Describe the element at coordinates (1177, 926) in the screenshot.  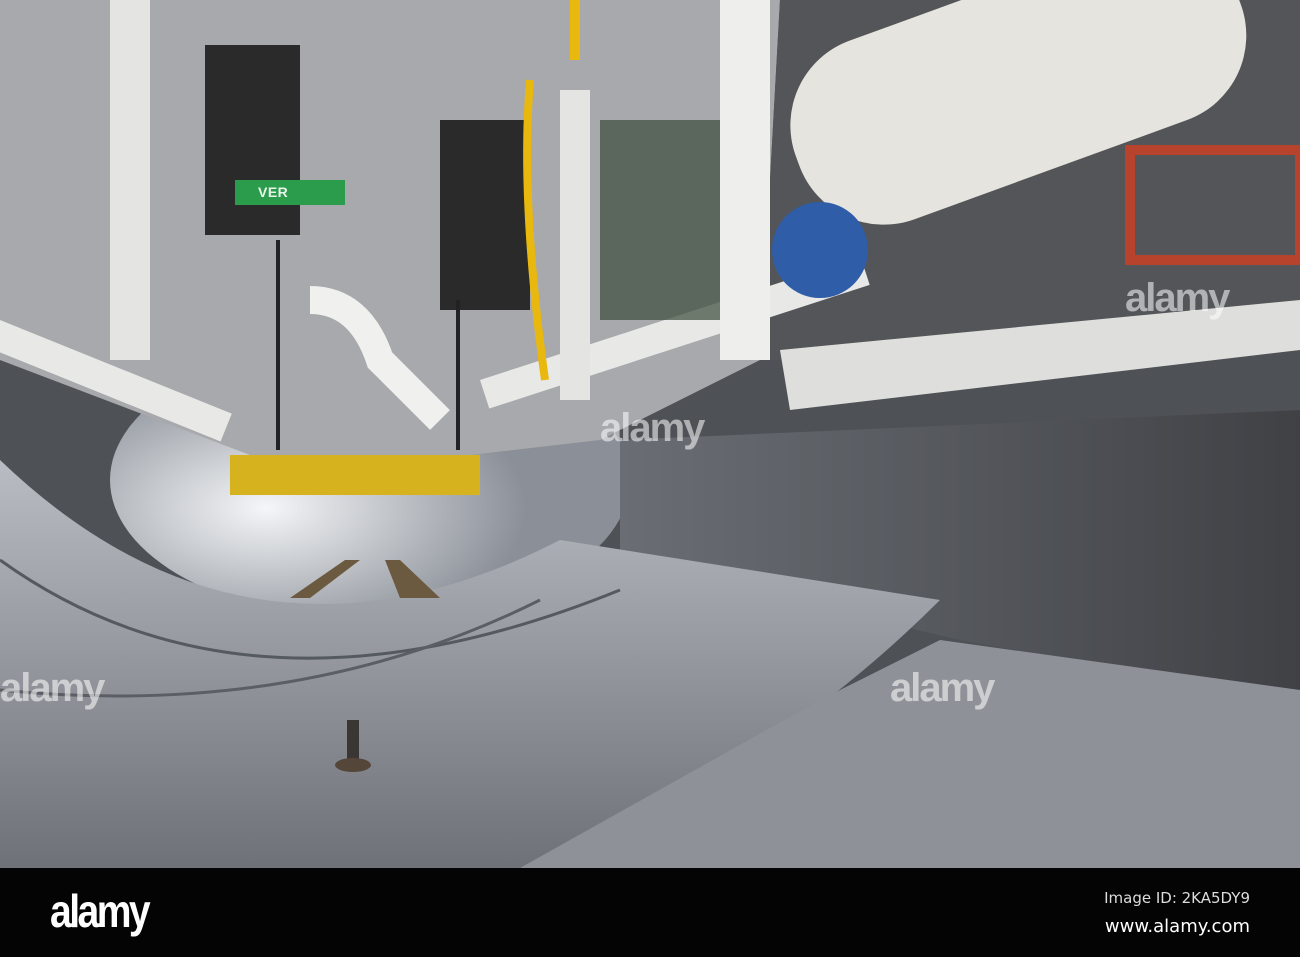
I see `website-link: www.alamy.com` at that location.